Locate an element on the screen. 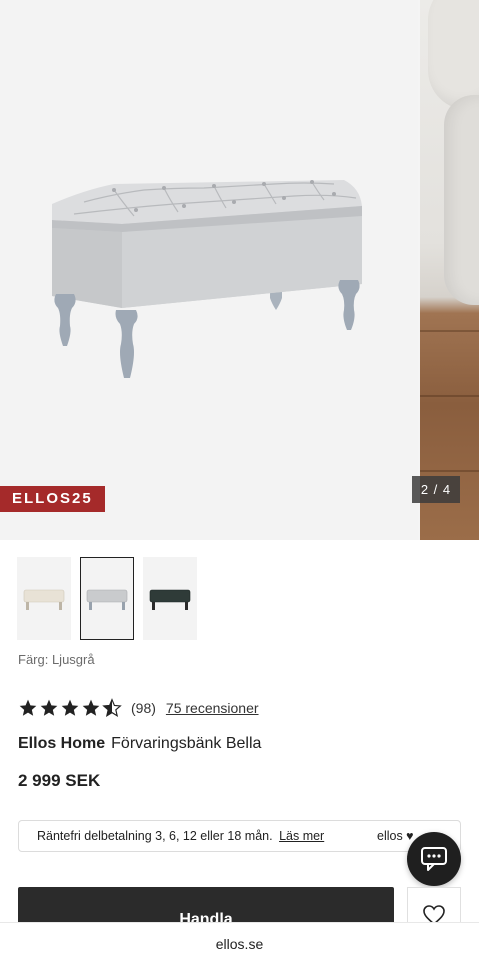 Image resolution: width=479 pixels, height=960 pixels. product-image-next is located at coordinates (449, 270).